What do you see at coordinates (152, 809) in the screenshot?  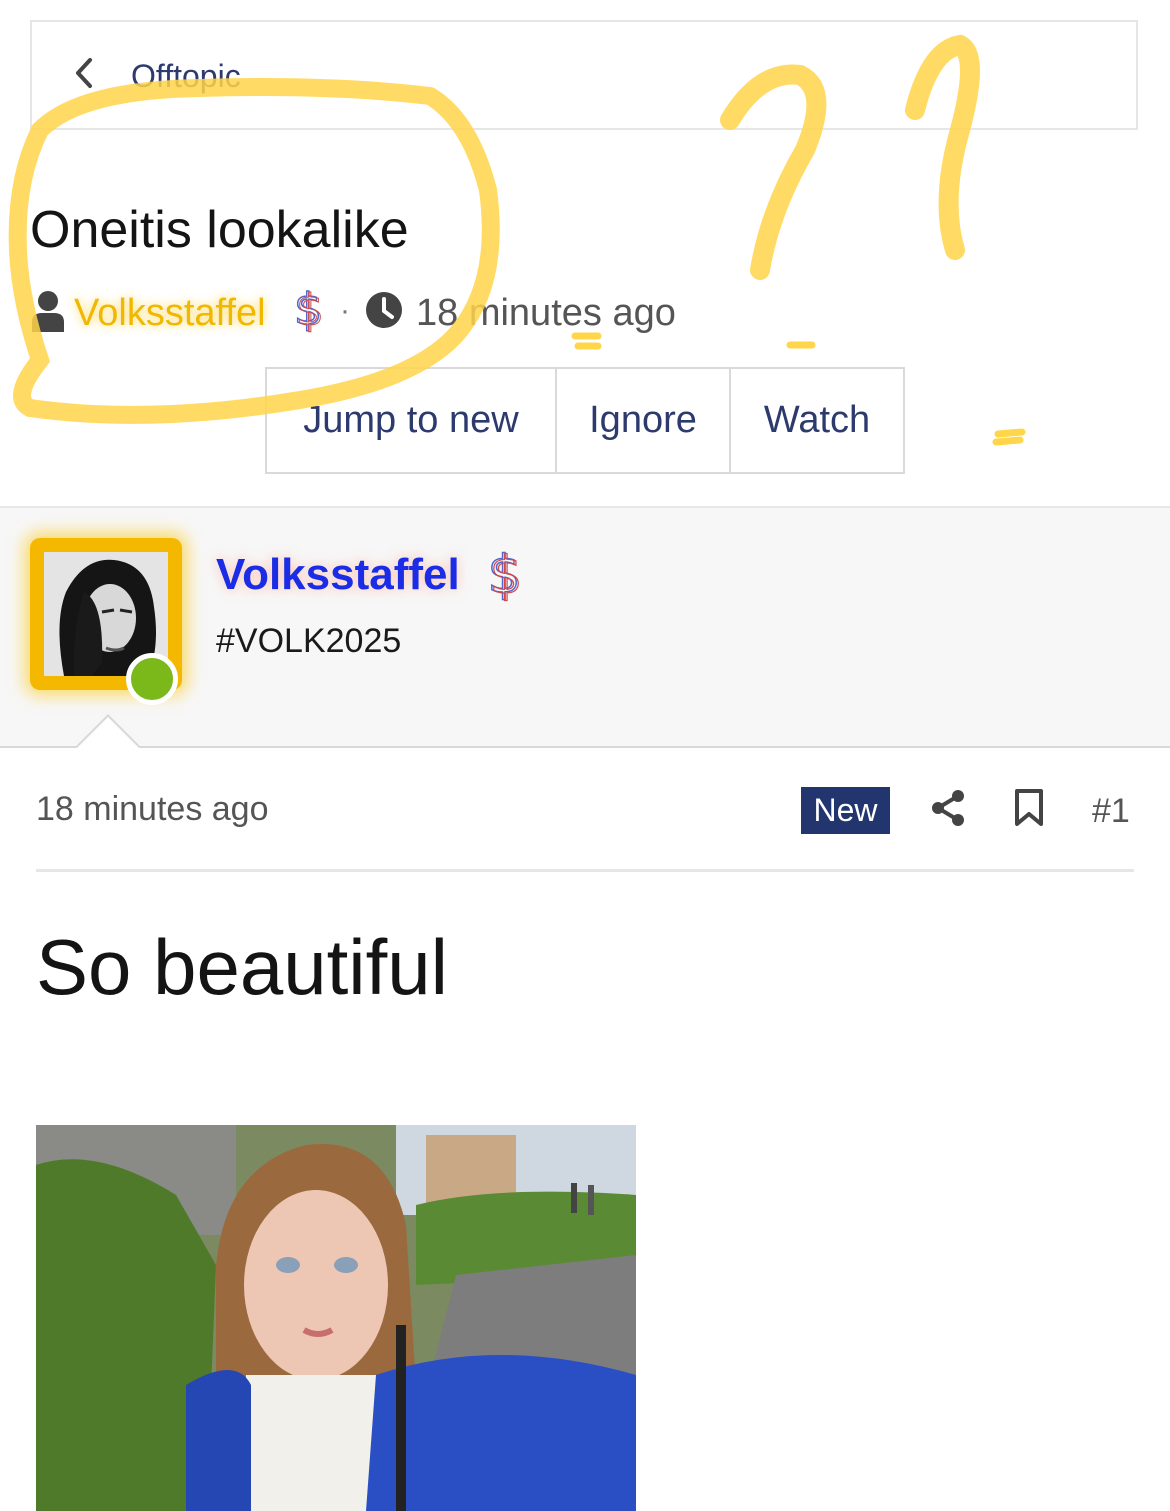 I see `post-time: 18 minutes ago` at bounding box center [152, 809].